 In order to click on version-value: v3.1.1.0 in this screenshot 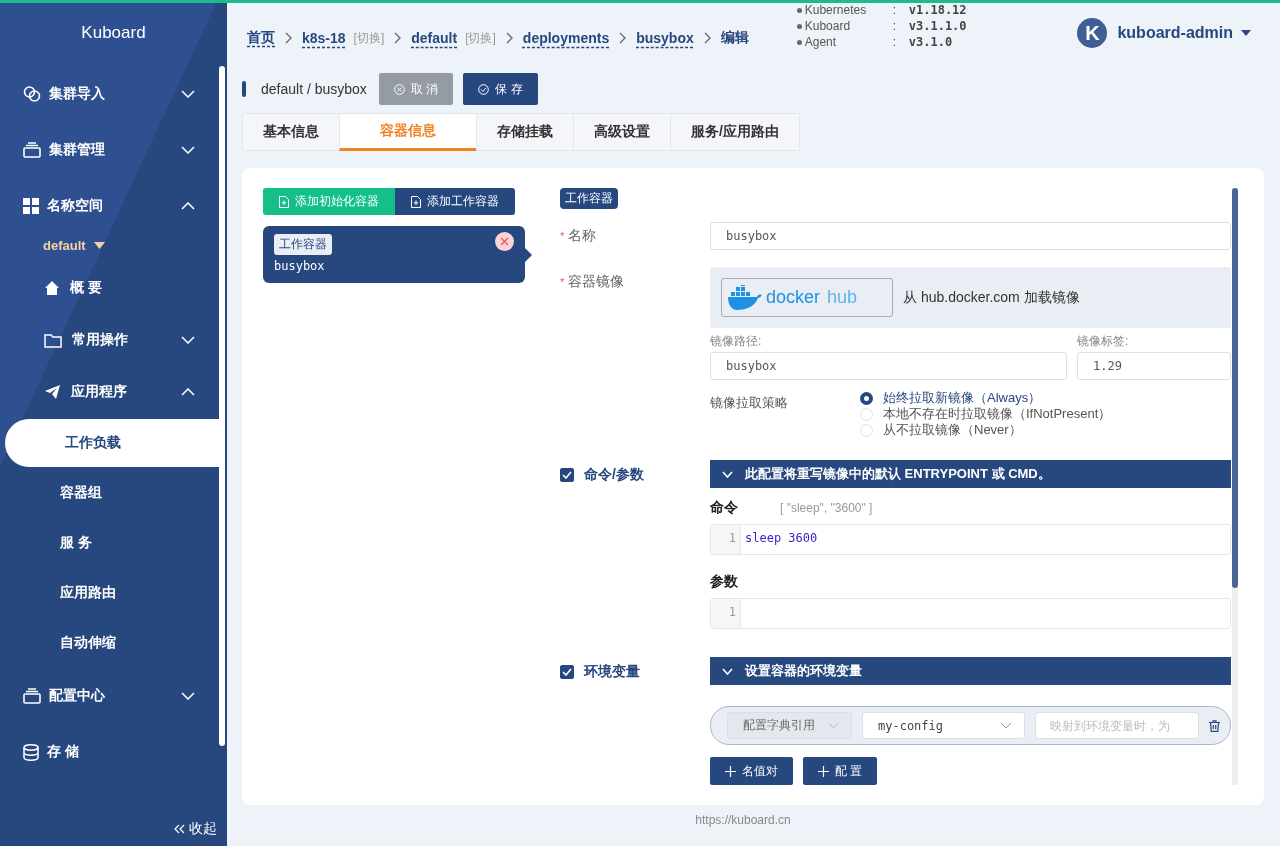, I will do `click(937, 26)`.